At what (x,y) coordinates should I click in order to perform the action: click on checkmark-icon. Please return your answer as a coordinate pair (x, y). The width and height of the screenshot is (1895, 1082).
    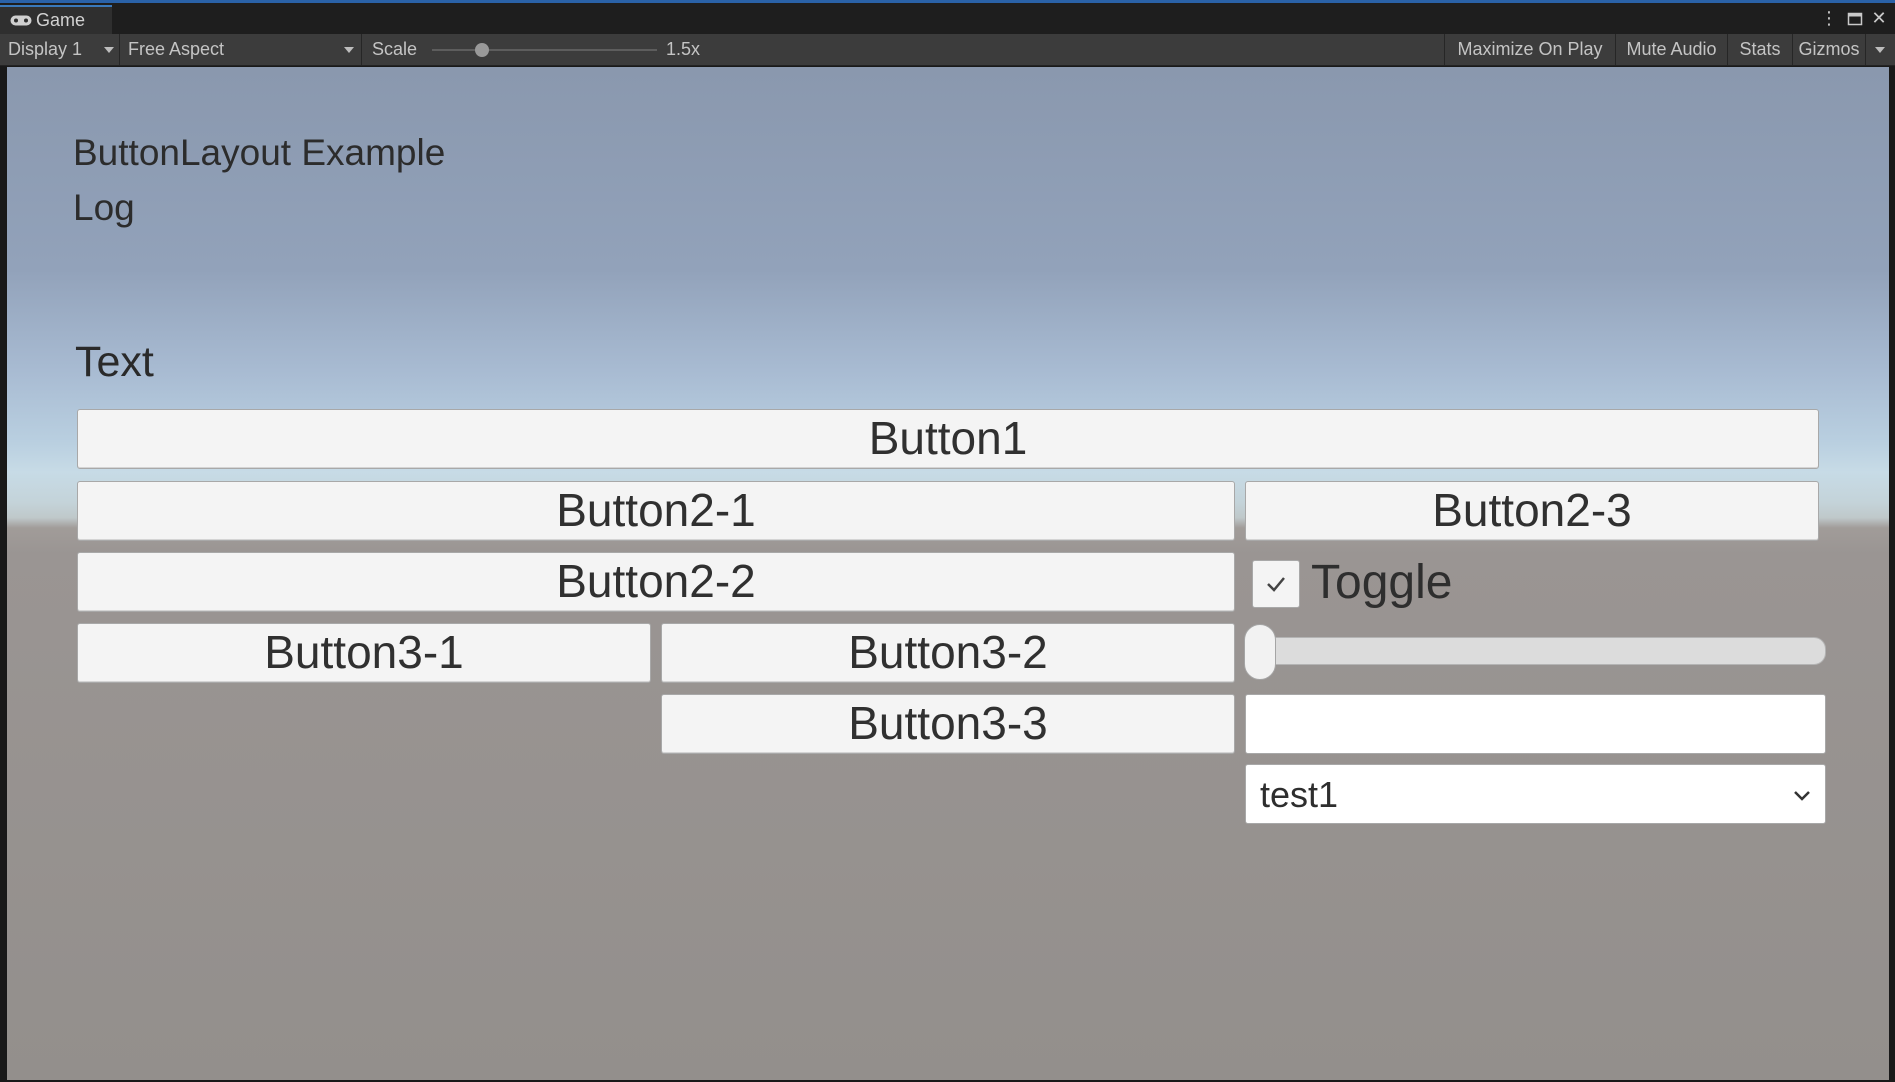
    Looking at the image, I should click on (1276, 584).